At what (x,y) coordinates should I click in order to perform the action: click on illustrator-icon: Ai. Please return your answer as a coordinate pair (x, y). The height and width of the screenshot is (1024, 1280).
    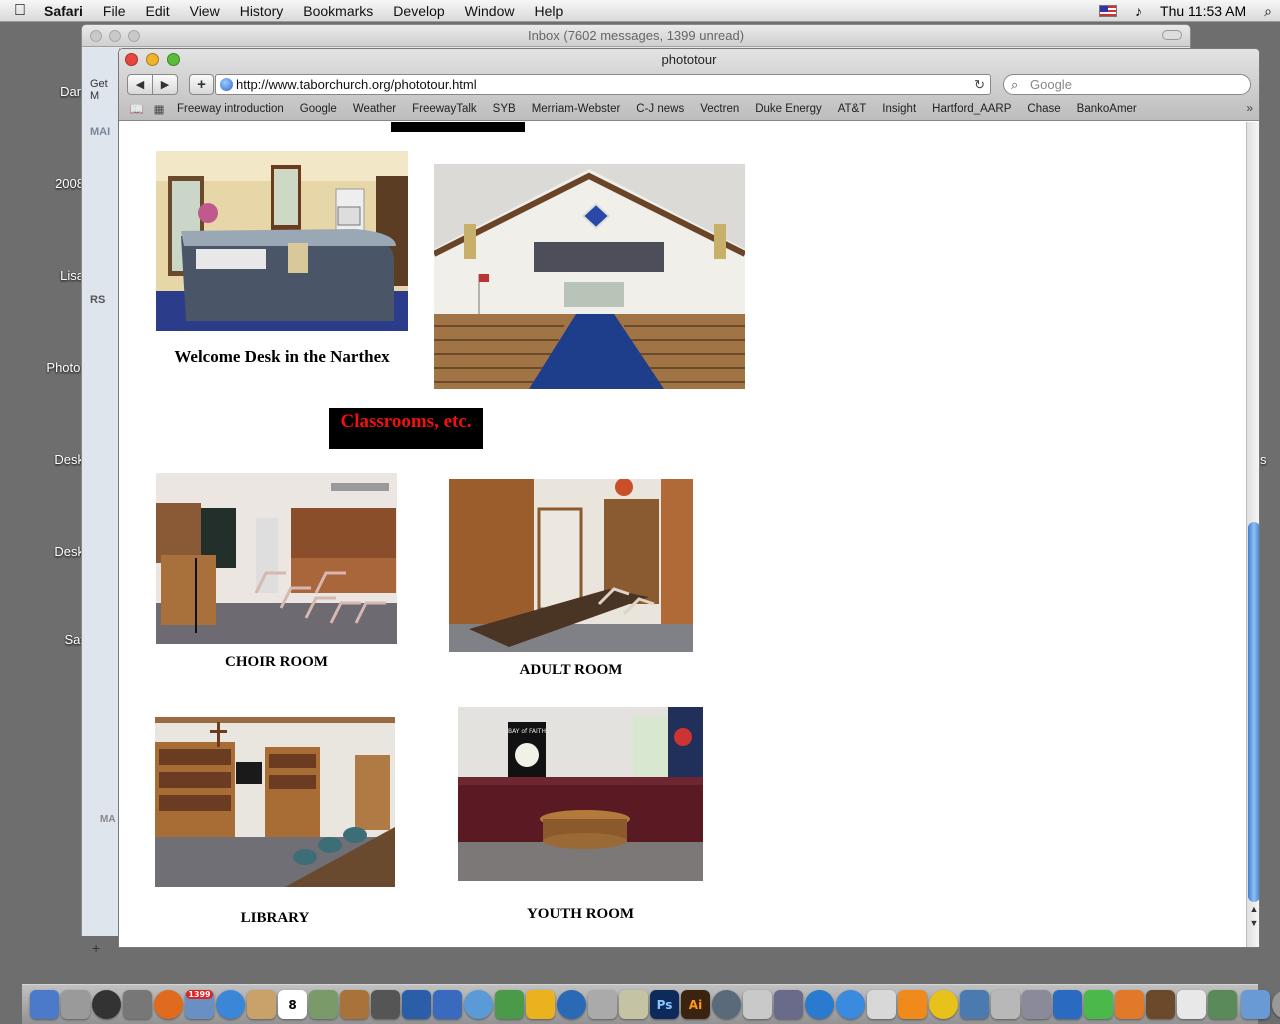
    Looking at the image, I should click on (695, 1004).